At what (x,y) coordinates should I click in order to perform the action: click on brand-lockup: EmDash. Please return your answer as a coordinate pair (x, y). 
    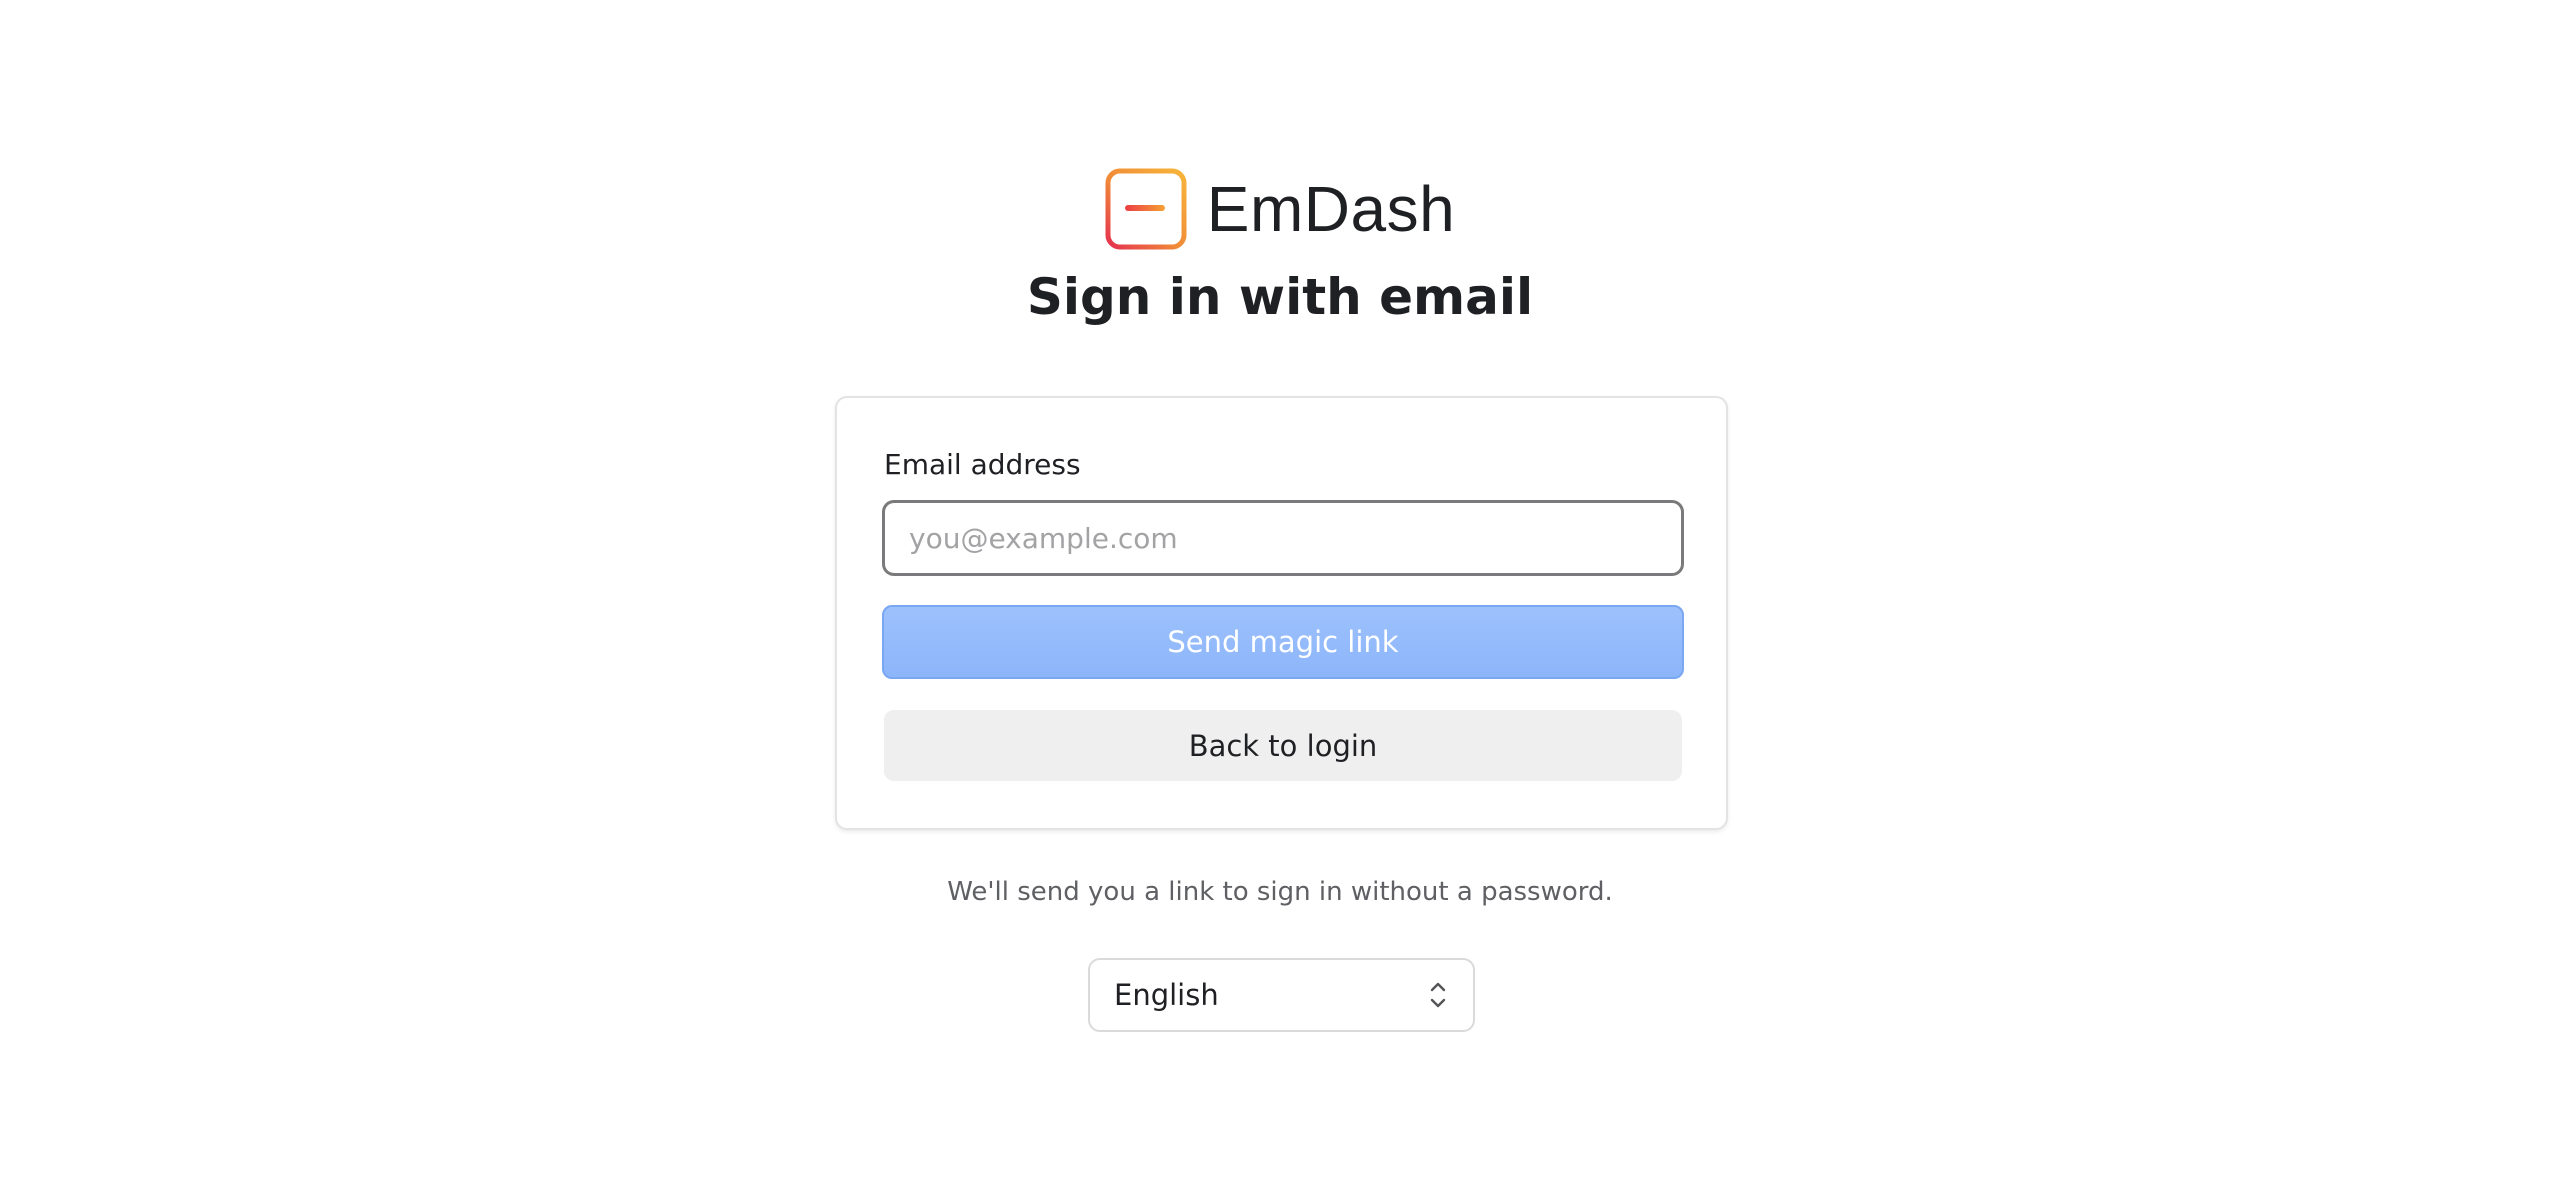
    Looking at the image, I should click on (1280, 209).